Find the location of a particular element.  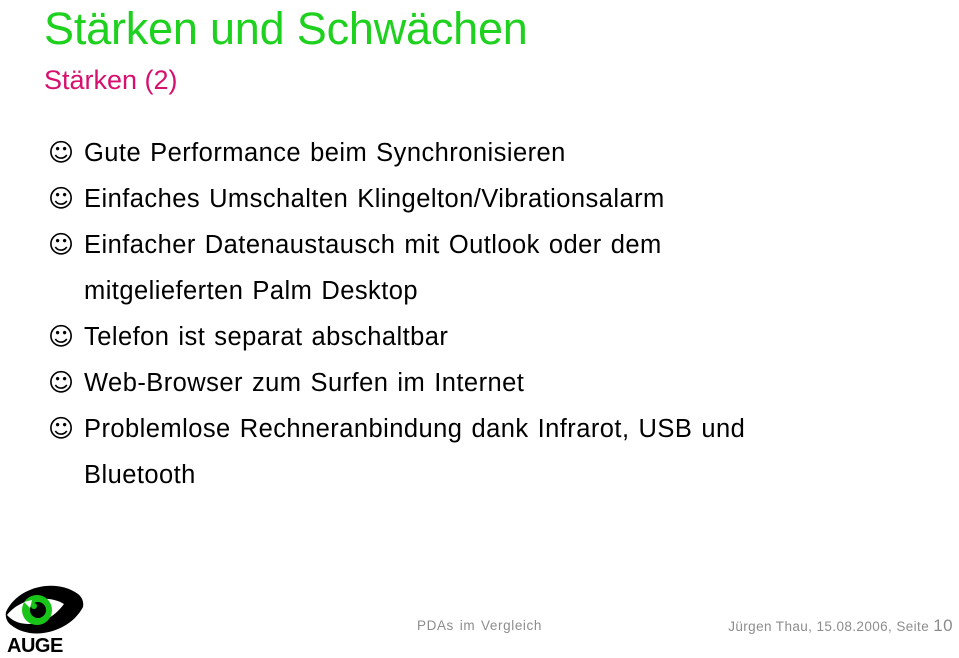

footer-right-text: Jürgen Thau, 15.08.2006, Seite 10 is located at coordinates (840, 625).